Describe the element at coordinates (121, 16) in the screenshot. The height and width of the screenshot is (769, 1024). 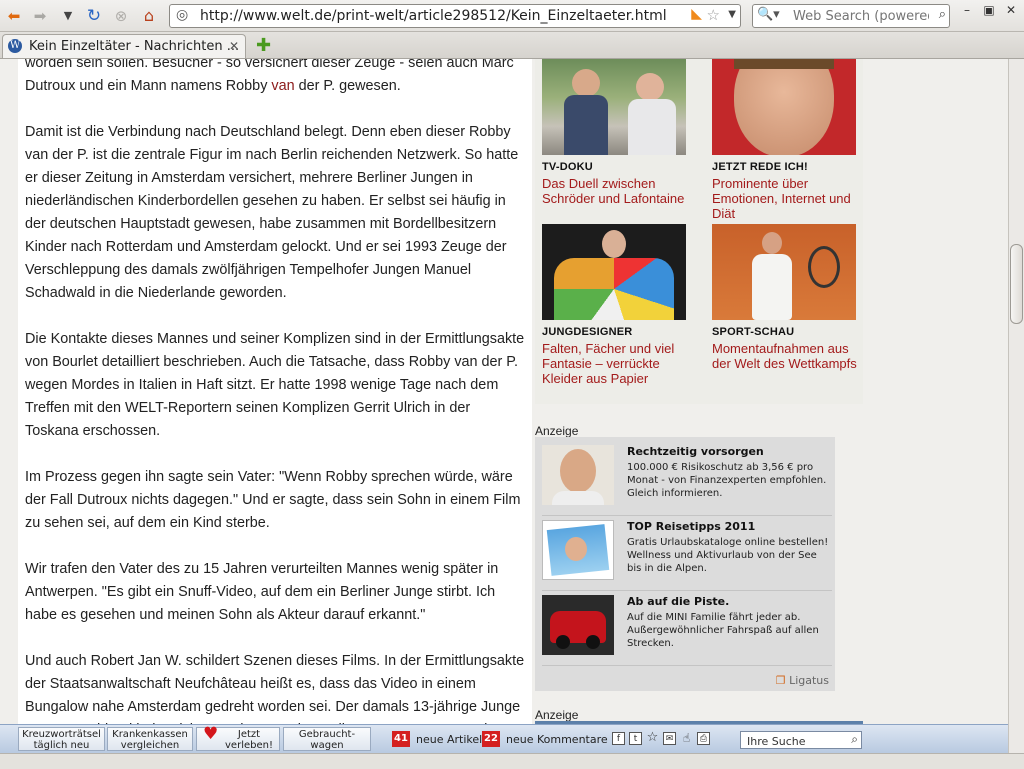
I see `stop-icon: ⊗` at that location.